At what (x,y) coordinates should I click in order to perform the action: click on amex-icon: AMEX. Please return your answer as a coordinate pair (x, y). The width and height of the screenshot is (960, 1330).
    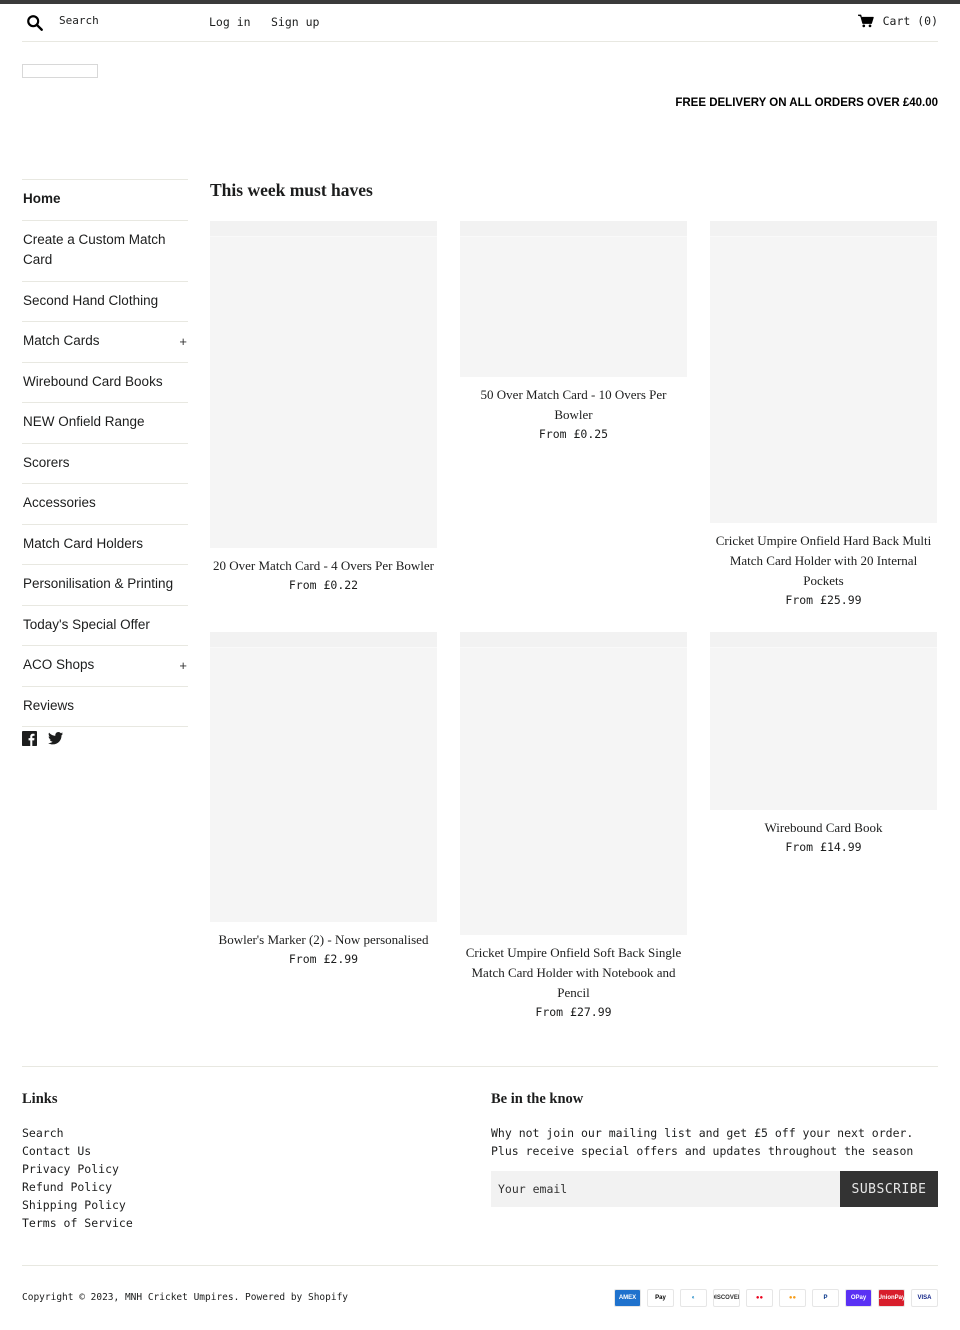
    Looking at the image, I should click on (627, 1298).